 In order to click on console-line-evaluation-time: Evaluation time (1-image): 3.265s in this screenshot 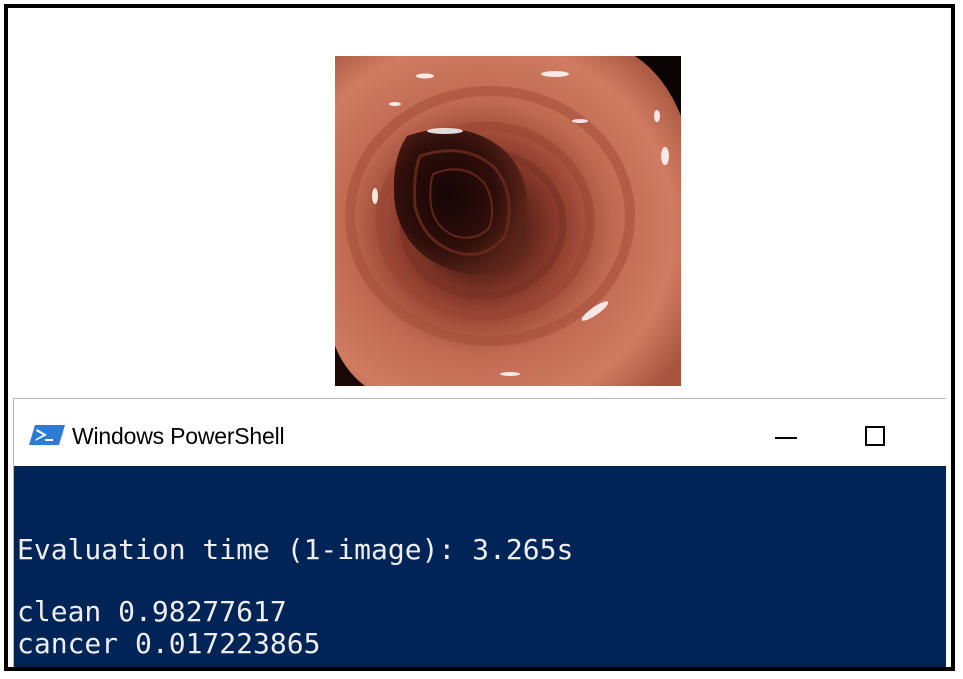, I will do `click(295, 549)`.